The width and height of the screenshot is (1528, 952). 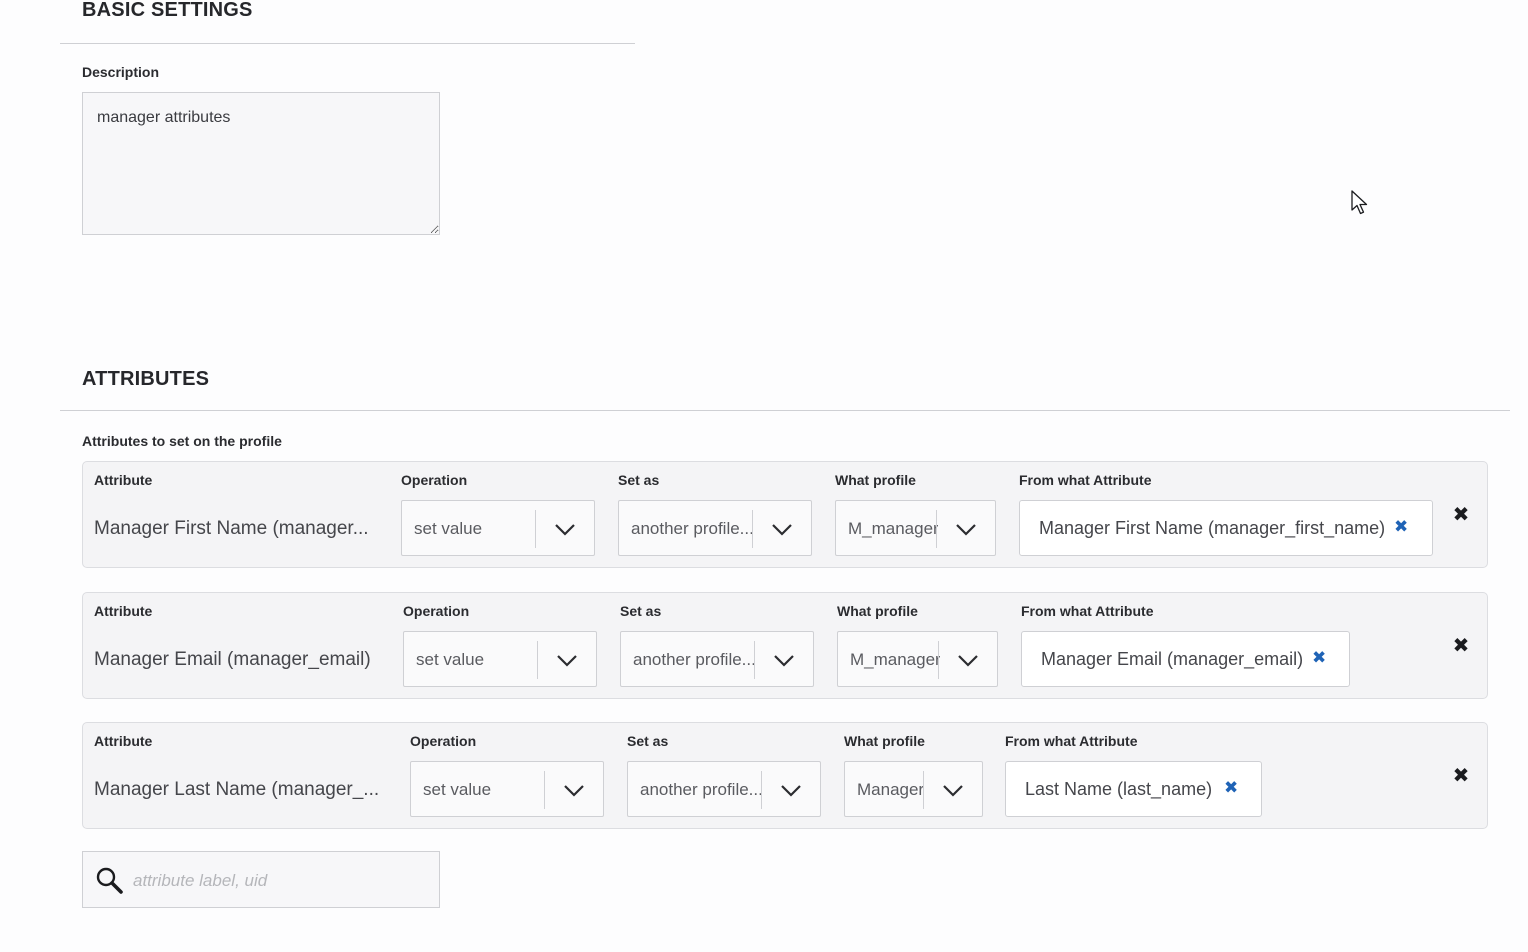 I want to click on what-profile-select: Manager, so click(x=913, y=789).